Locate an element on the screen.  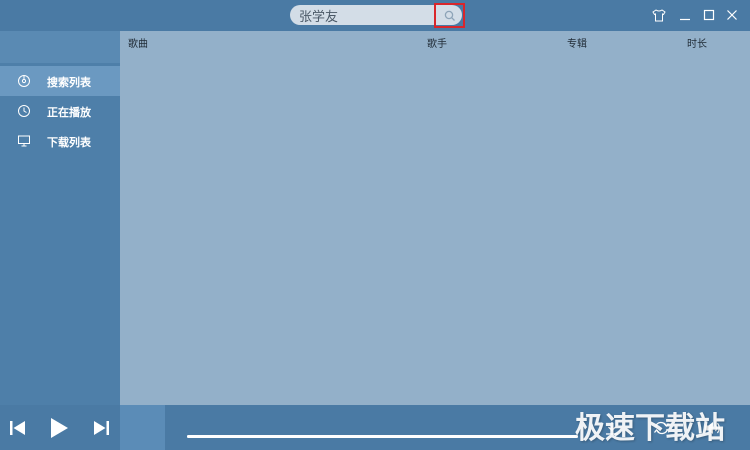
next-button is located at coordinates (101, 428).